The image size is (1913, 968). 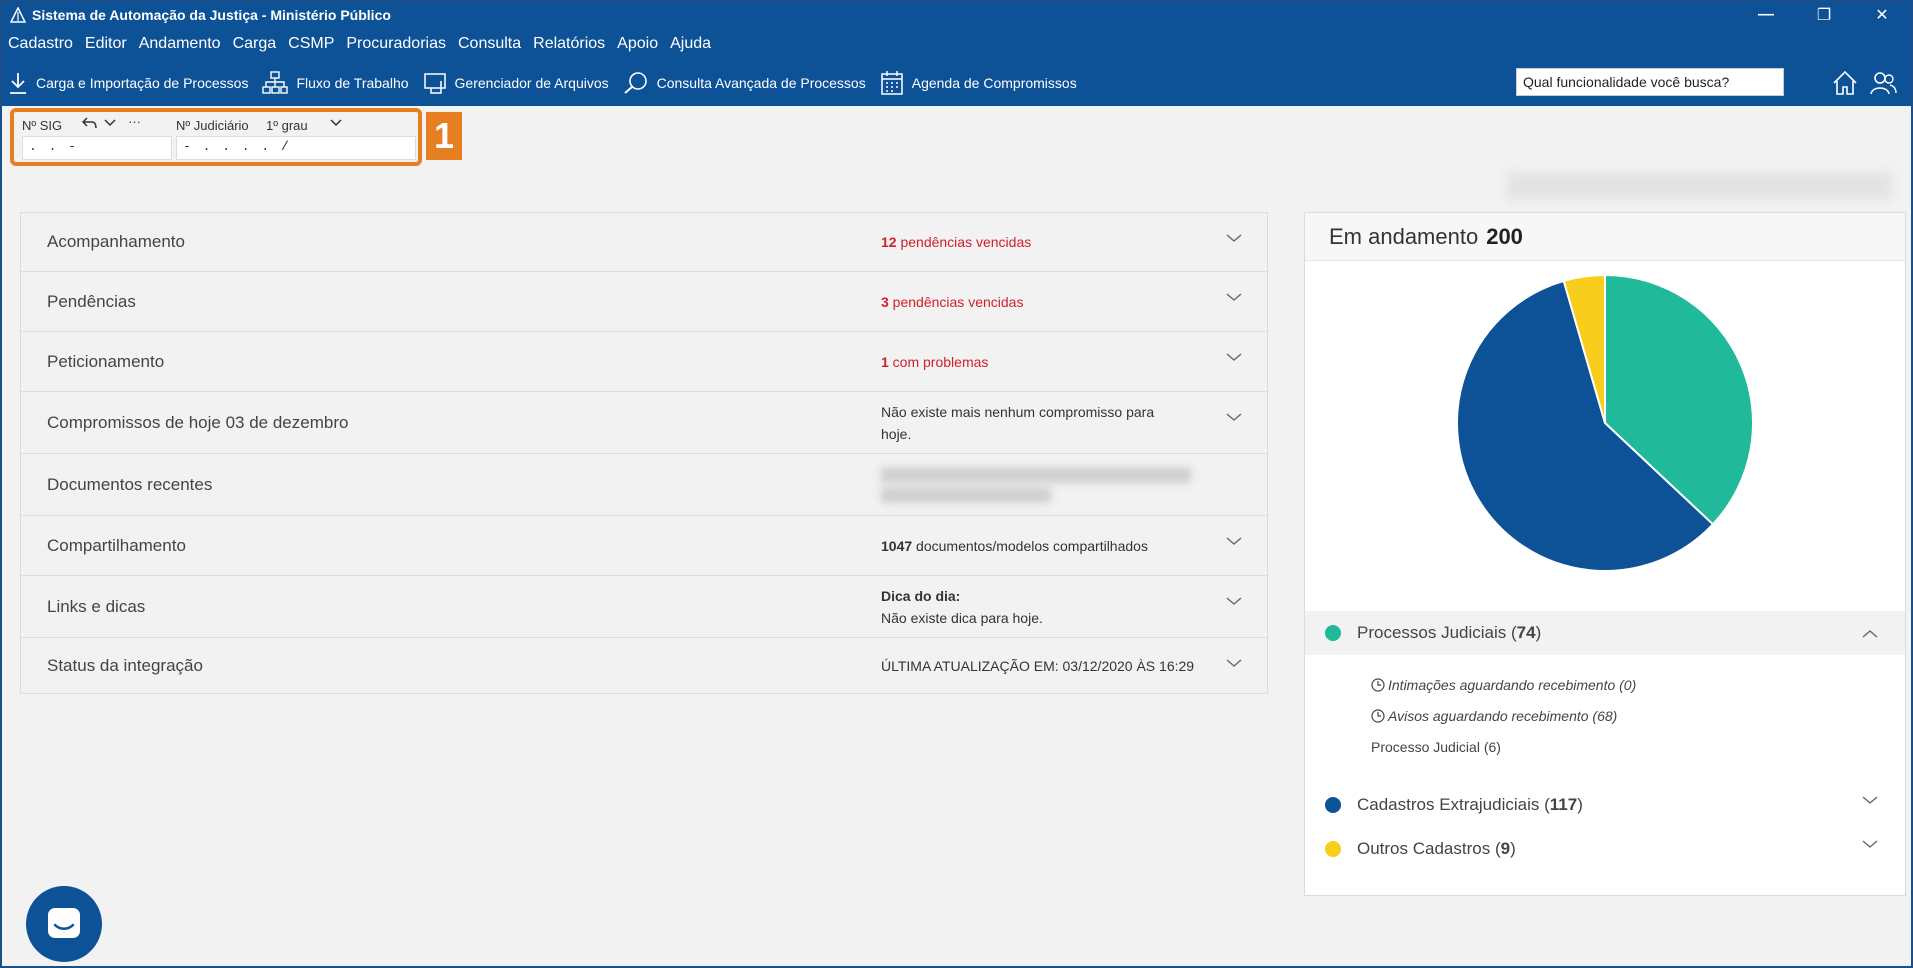 I want to click on restore-button: ❐, so click(x=1824, y=15).